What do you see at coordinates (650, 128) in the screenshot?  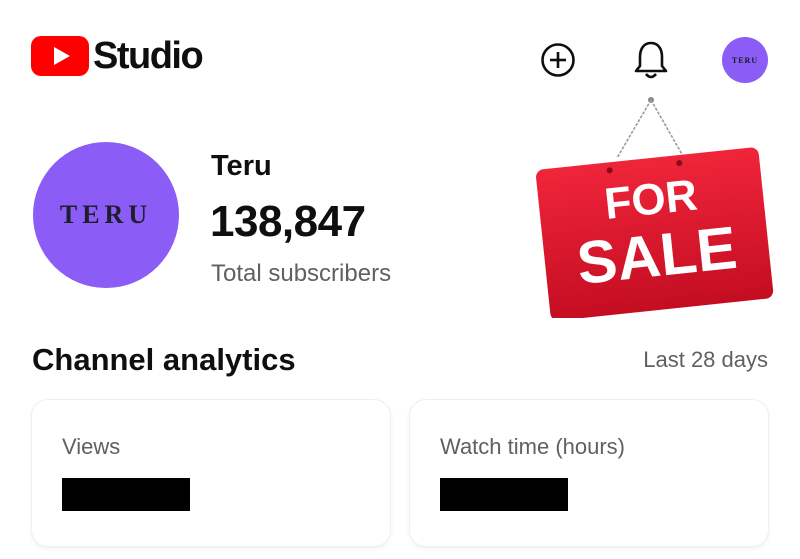 I see `sign-strings` at bounding box center [650, 128].